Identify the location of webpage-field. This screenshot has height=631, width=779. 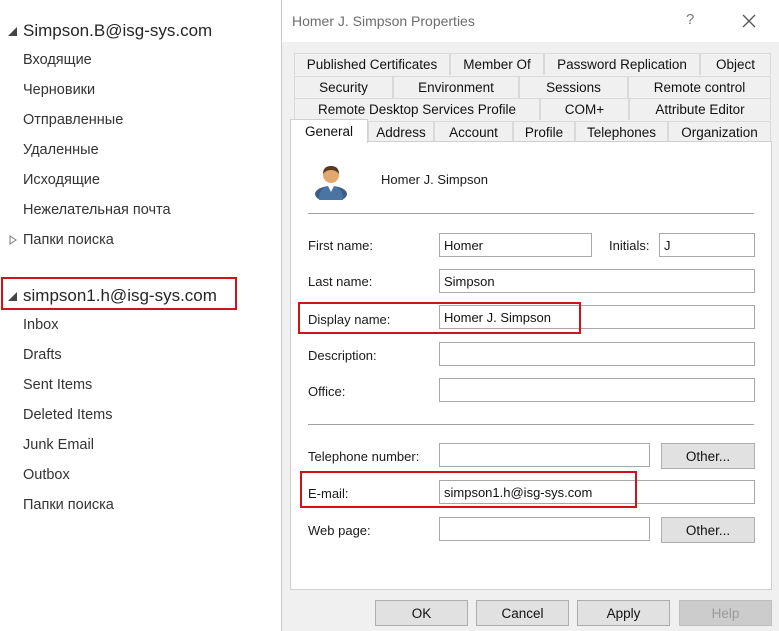
(544, 529).